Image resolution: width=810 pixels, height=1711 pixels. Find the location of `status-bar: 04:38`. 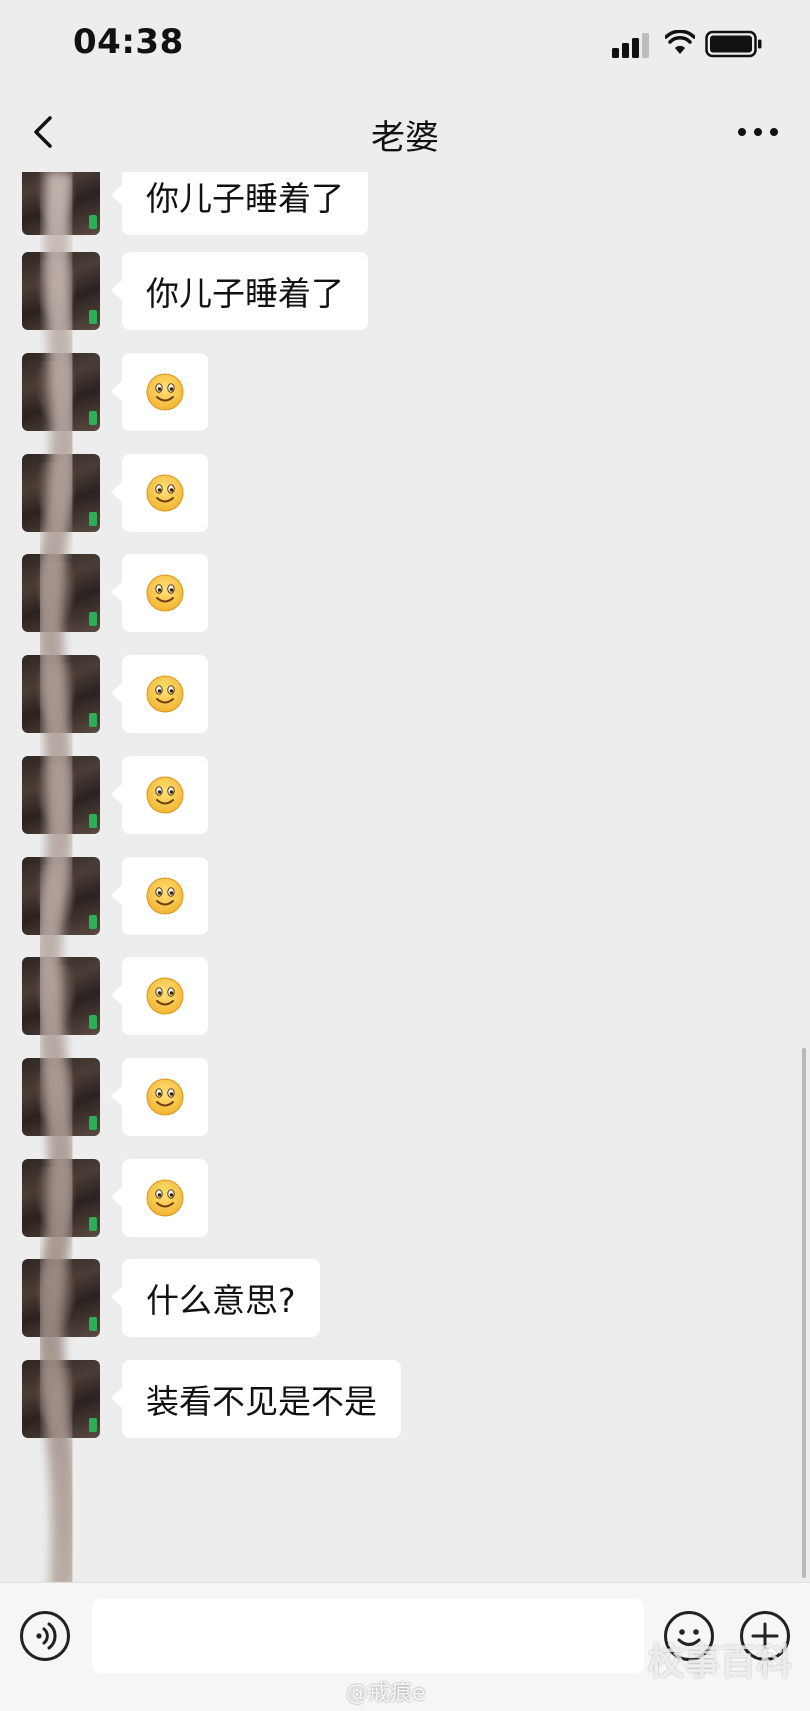

status-bar: 04:38 is located at coordinates (405, 46).